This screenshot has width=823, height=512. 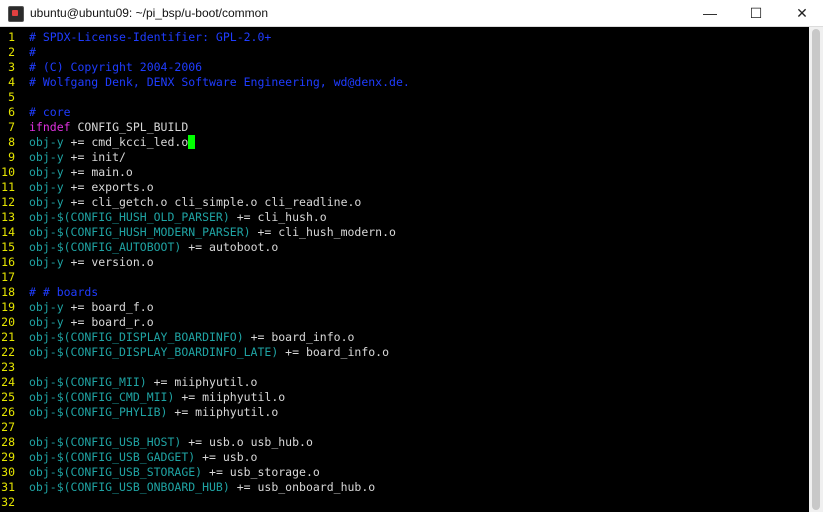 I want to click on editor-line: 19 obj-y += board_f.o, so click(x=77, y=307).